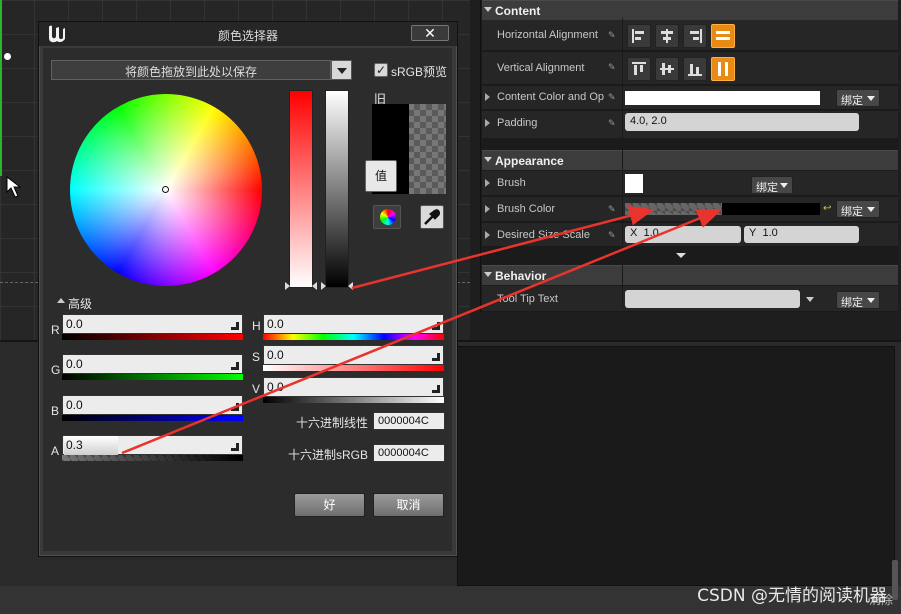 Image resolution: width=901 pixels, height=614 pixels. What do you see at coordinates (801, 234) in the screenshot?
I see `size-y-field: Y 1.0` at bounding box center [801, 234].